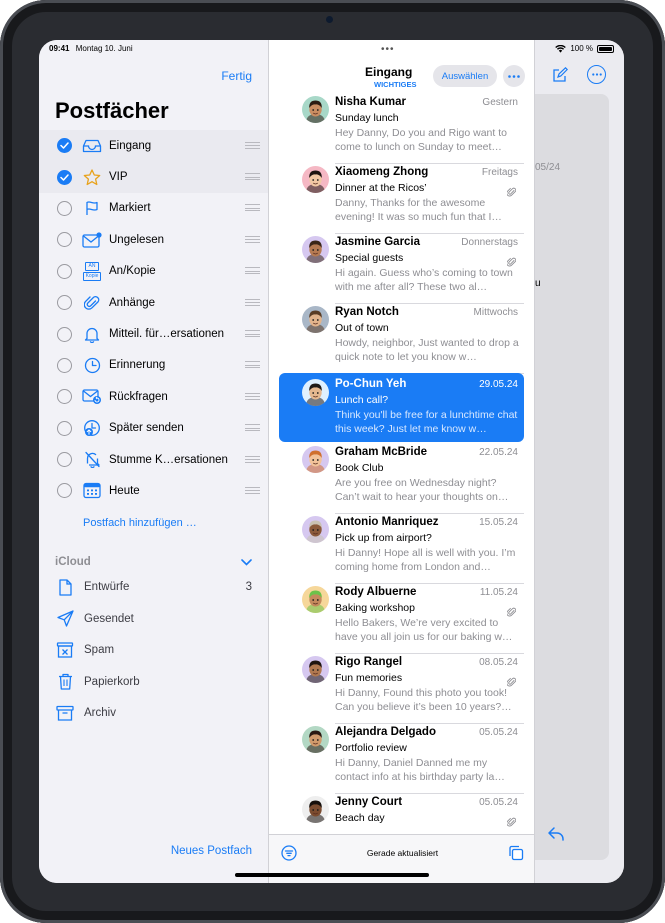 This screenshot has height=923, width=665. What do you see at coordinates (367, 118) in the screenshot?
I see `message-subject: Sunday lunch` at bounding box center [367, 118].